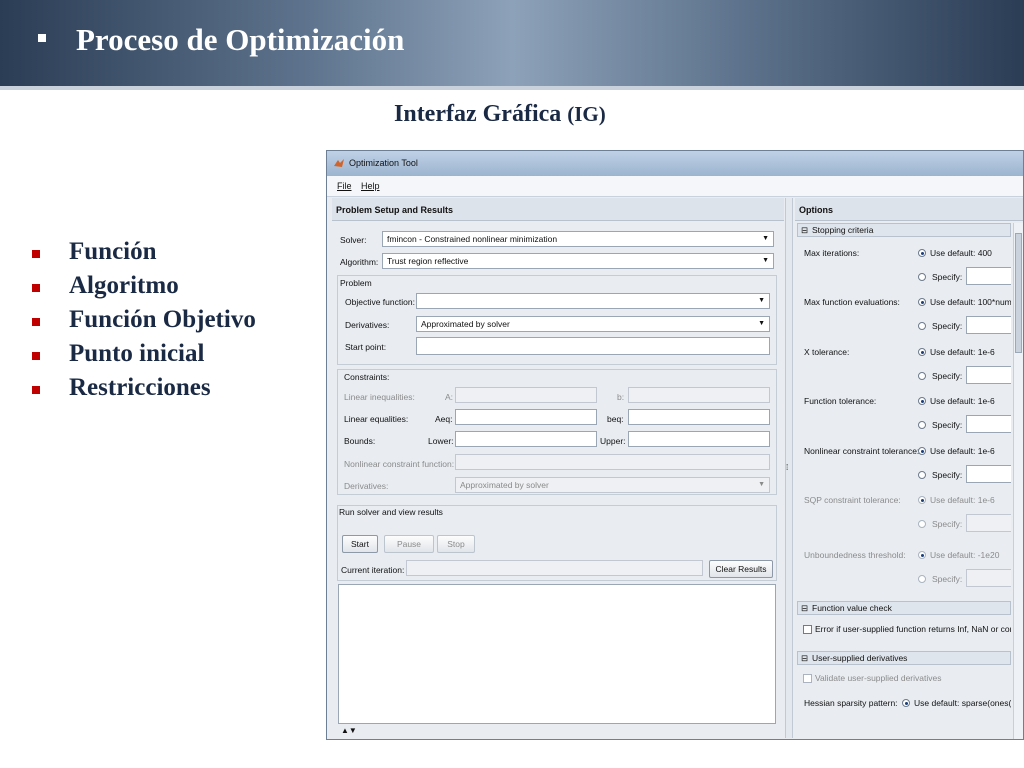 Image resolution: width=1024 pixels, height=768 pixels. Describe the element at coordinates (860, 658) in the screenshot. I see `user-supplied-derivatives-title: User-supplied derivatives` at that location.